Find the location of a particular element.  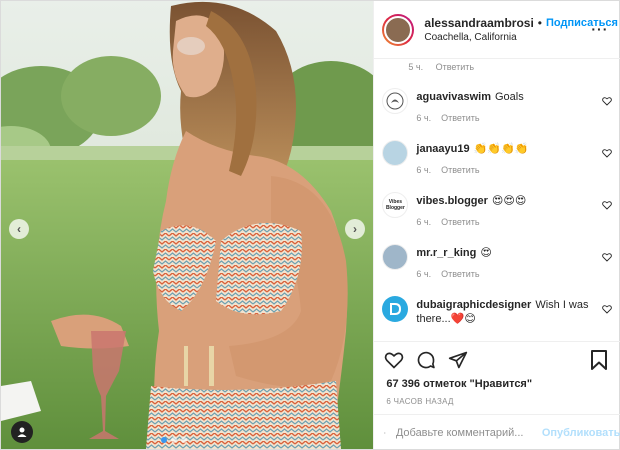

aguaviva-logo-icon is located at coordinates (395, 101).